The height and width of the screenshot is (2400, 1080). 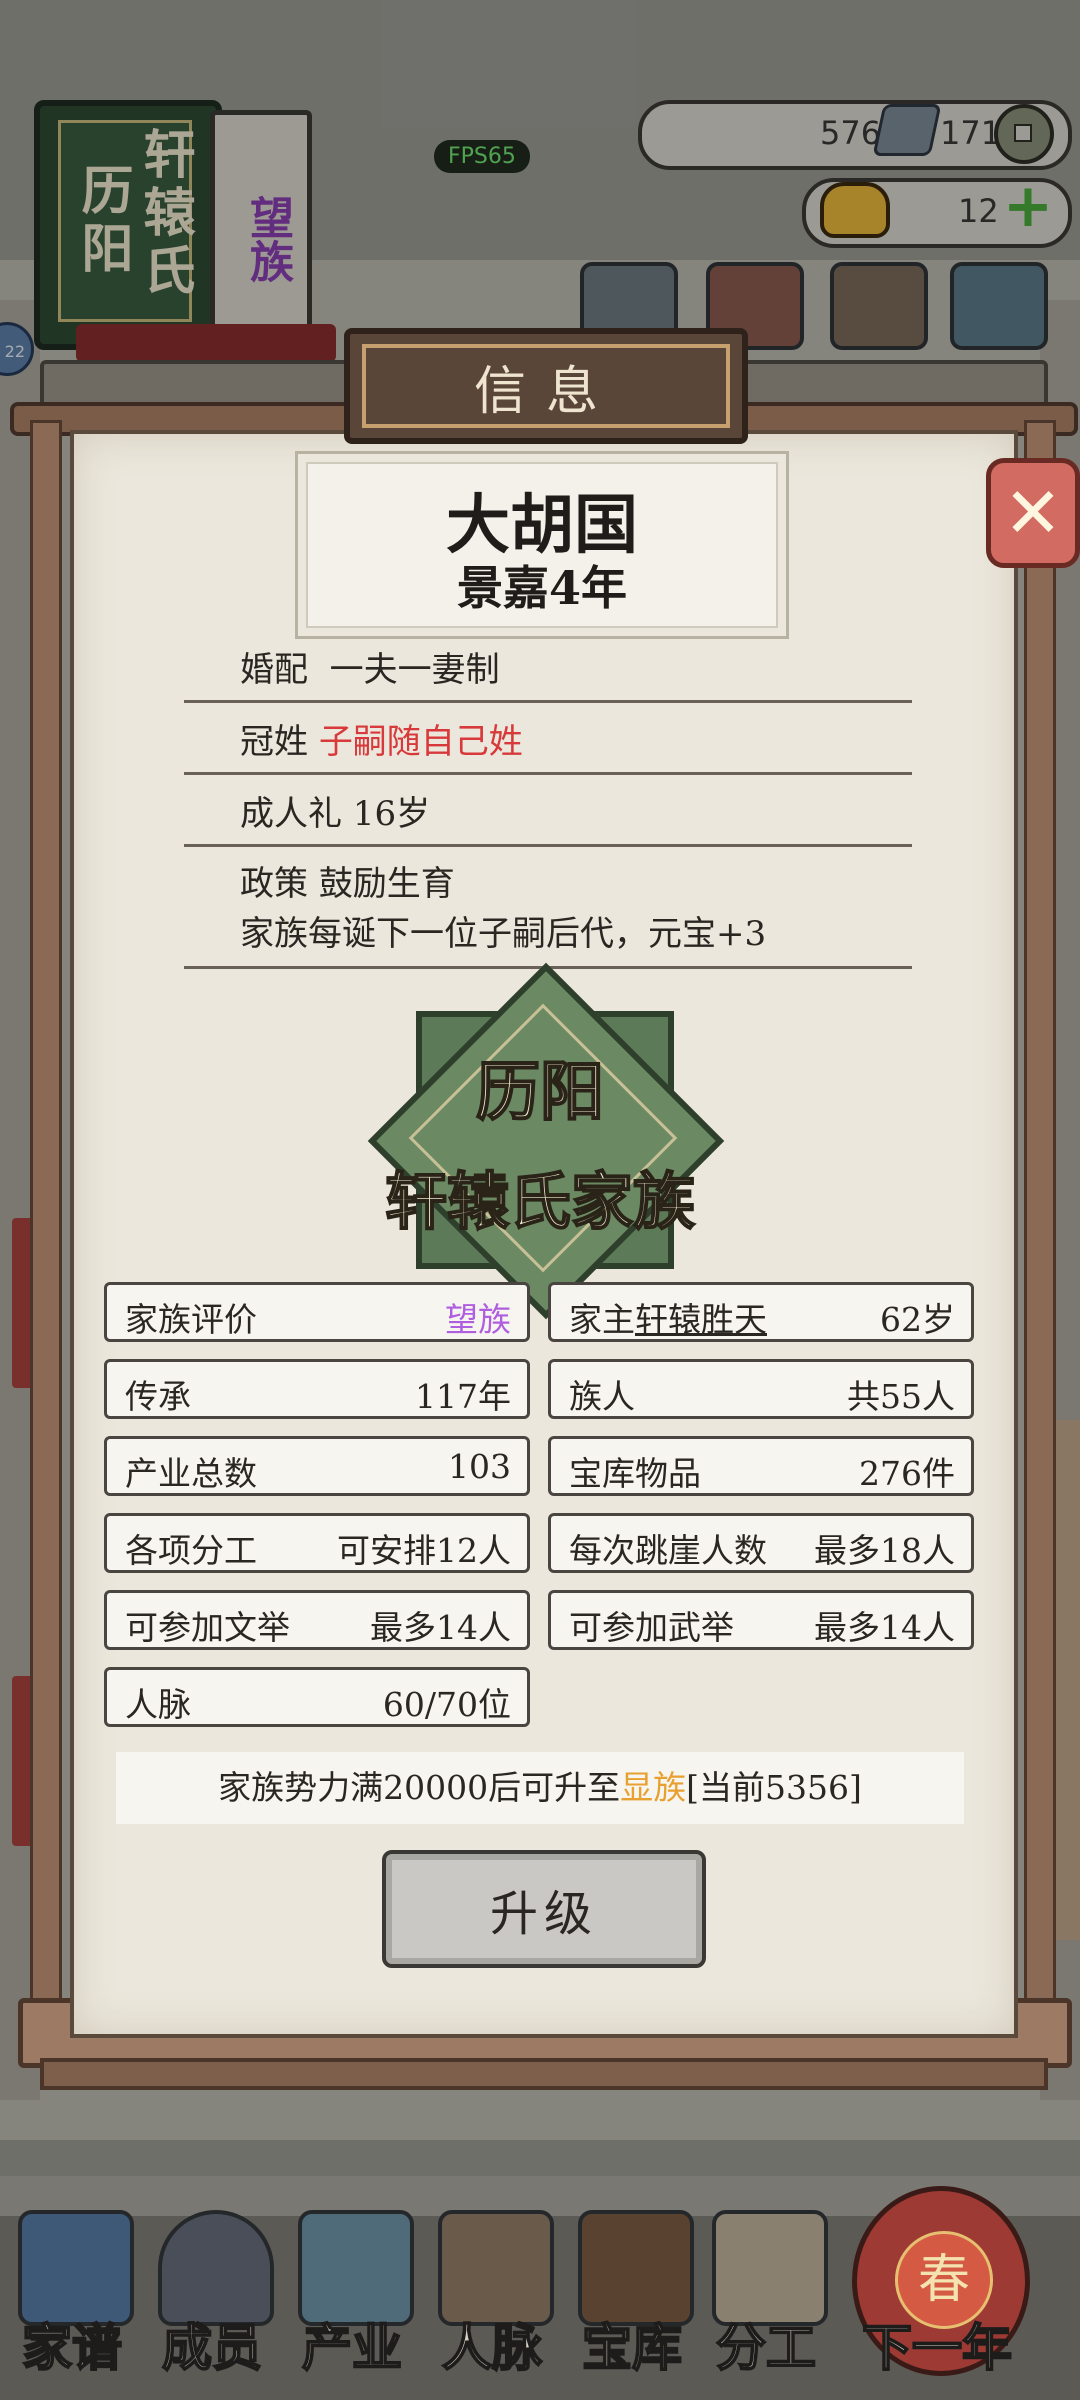 I want to click on stat-value: 望族, so click(x=478, y=1319).